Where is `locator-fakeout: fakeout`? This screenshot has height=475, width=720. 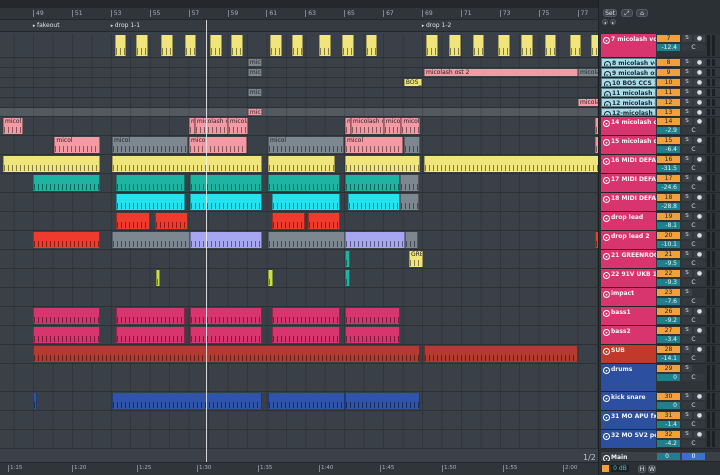 locator-fakeout: fakeout is located at coordinates (46, 25).